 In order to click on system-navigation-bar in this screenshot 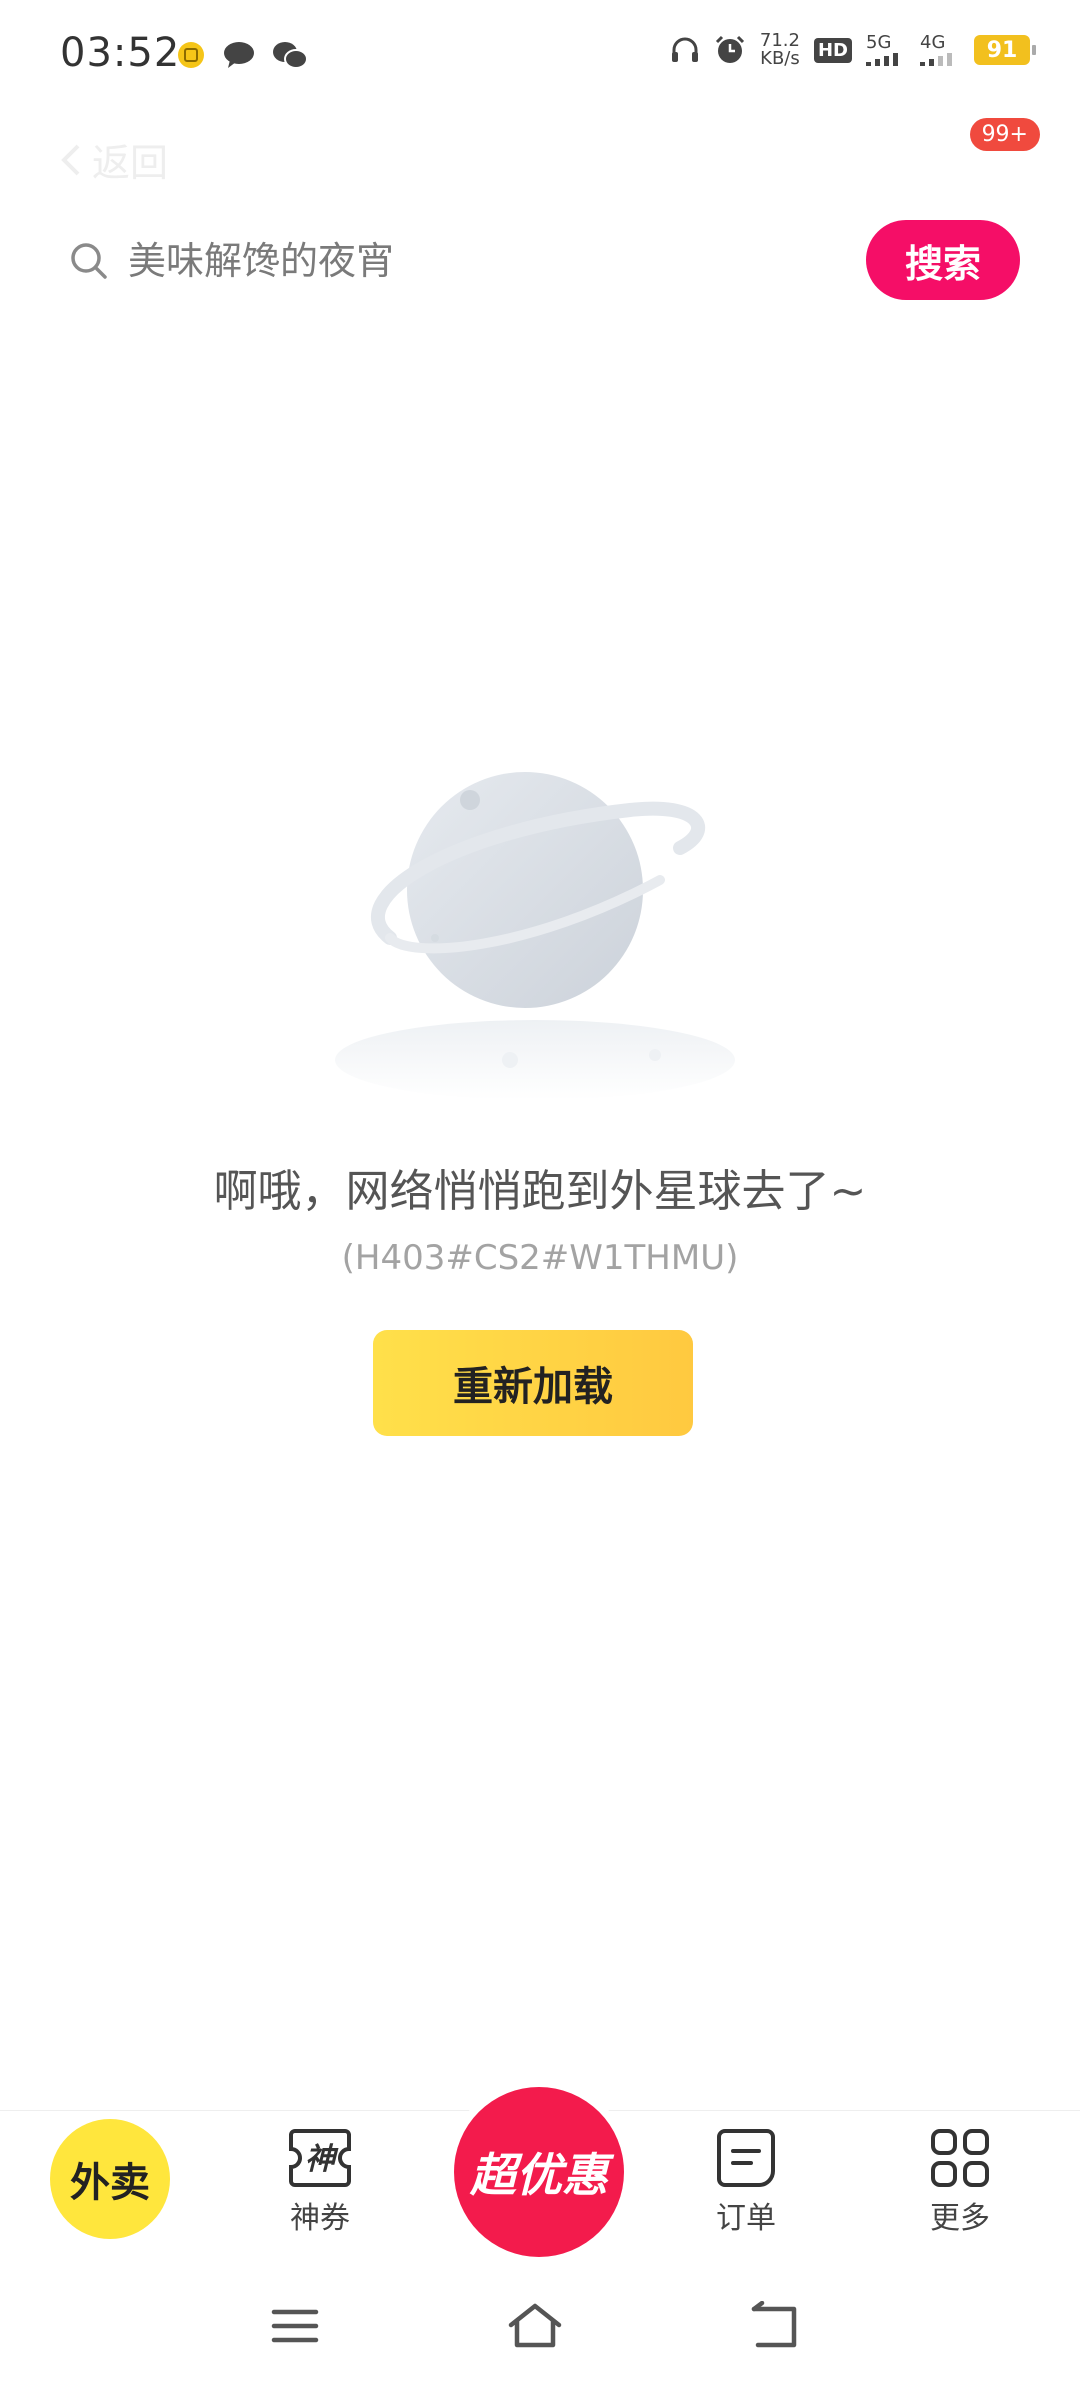, I will do `click(540, 2329)`.